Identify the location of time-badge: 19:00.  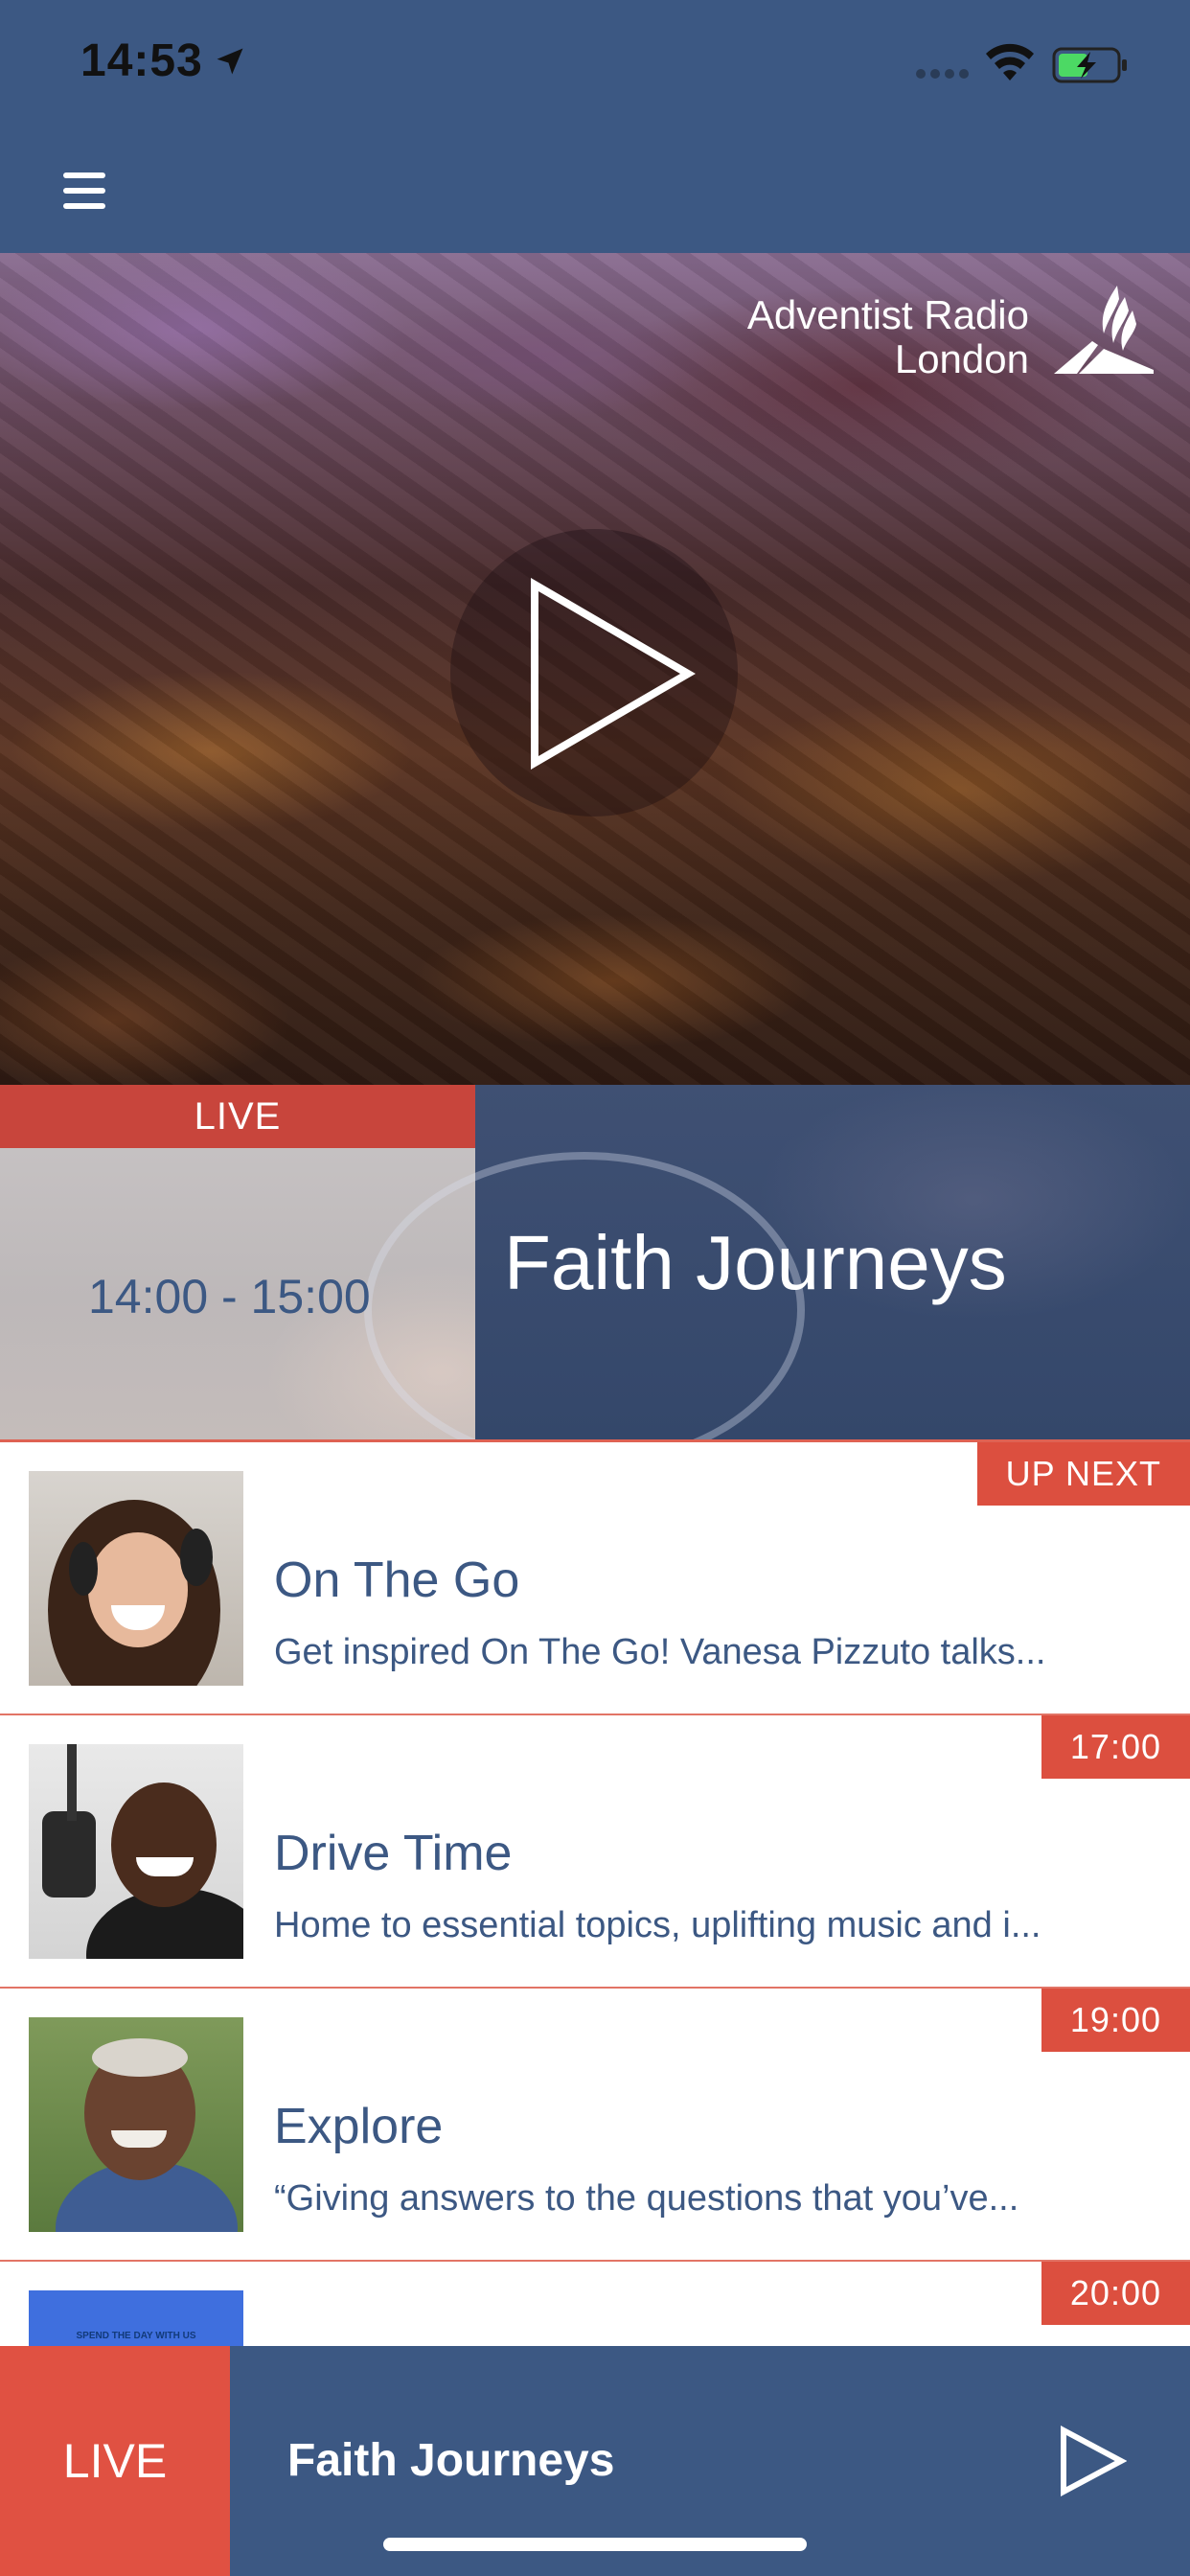
(1115, 2020).